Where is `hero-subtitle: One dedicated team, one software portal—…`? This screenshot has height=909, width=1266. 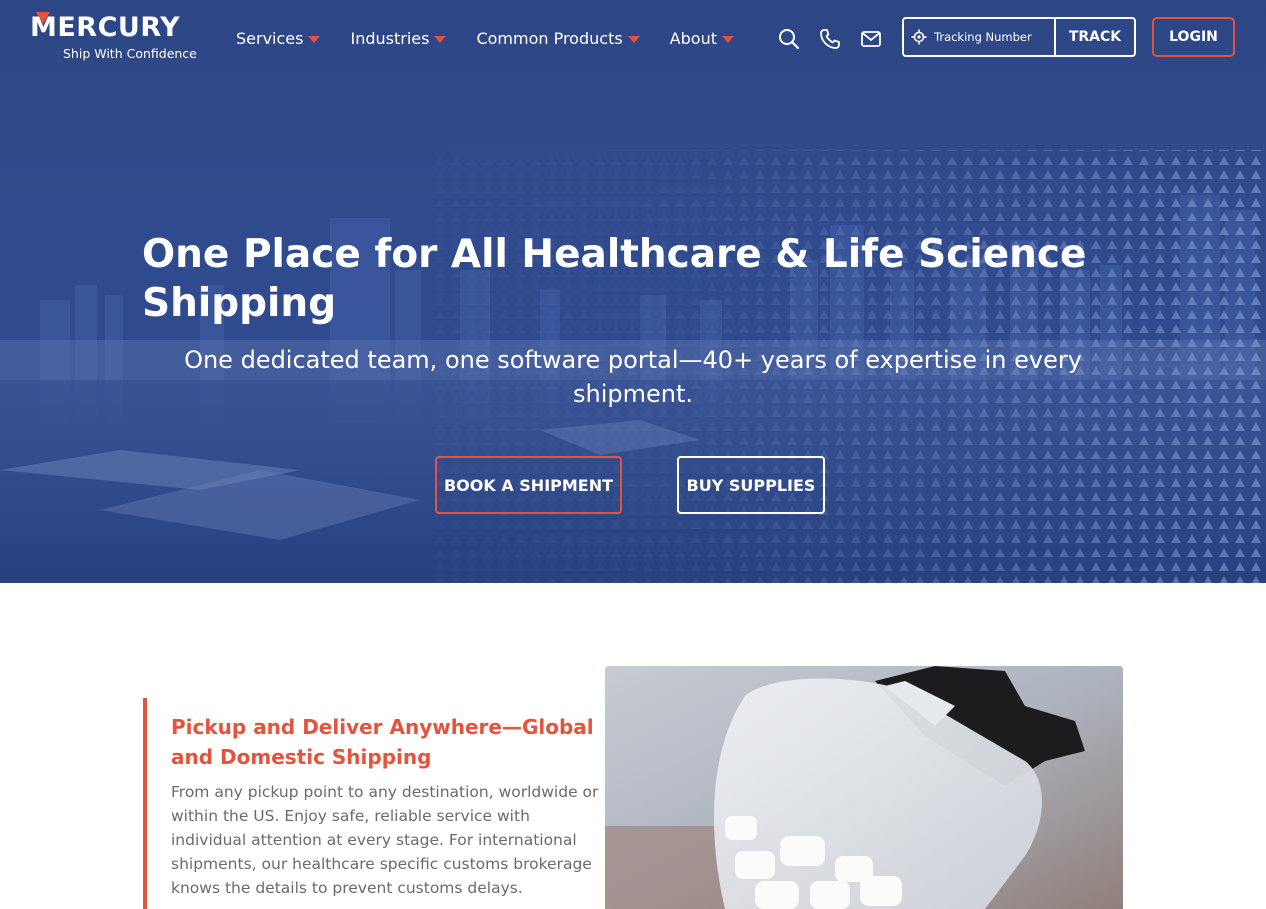
hero-subtitle: One dedicated team, one software portal—… is located at coordinates (633, 377).